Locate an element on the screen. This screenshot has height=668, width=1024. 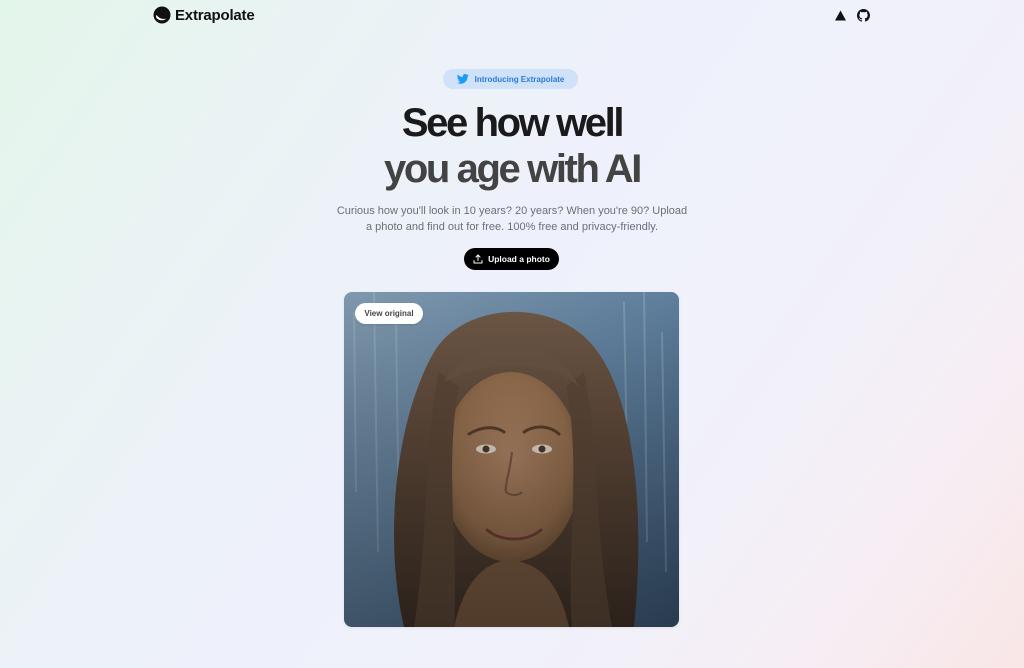
vercel-triangle-icon is located at coordinates (840, 15).